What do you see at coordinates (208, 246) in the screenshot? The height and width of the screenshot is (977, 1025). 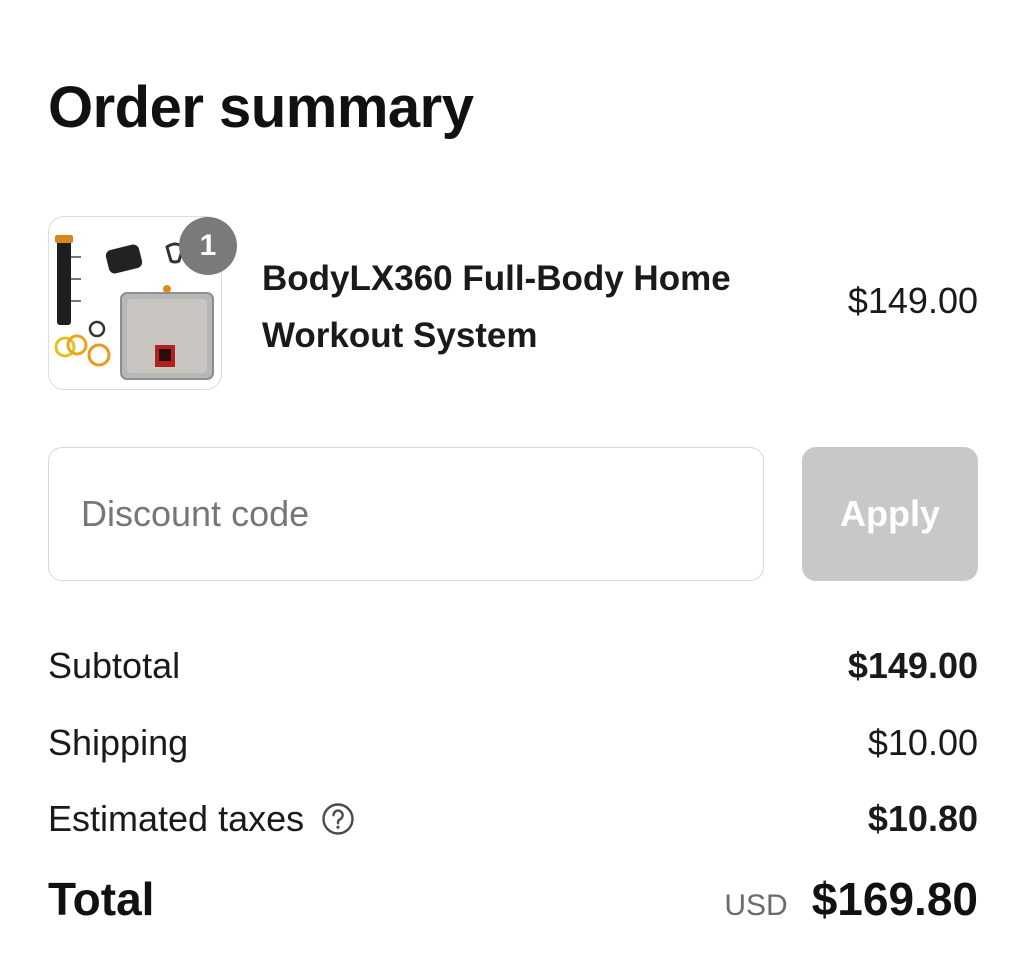 I see `quantity-badge: 1` at bounding box center [208, 246].